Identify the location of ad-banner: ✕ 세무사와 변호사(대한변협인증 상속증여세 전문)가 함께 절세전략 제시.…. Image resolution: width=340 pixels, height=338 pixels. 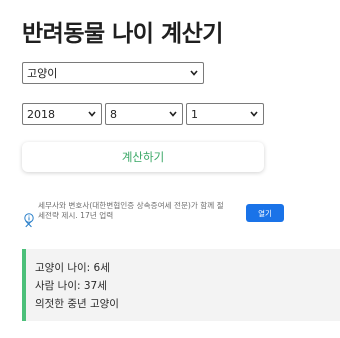
(153, 215).